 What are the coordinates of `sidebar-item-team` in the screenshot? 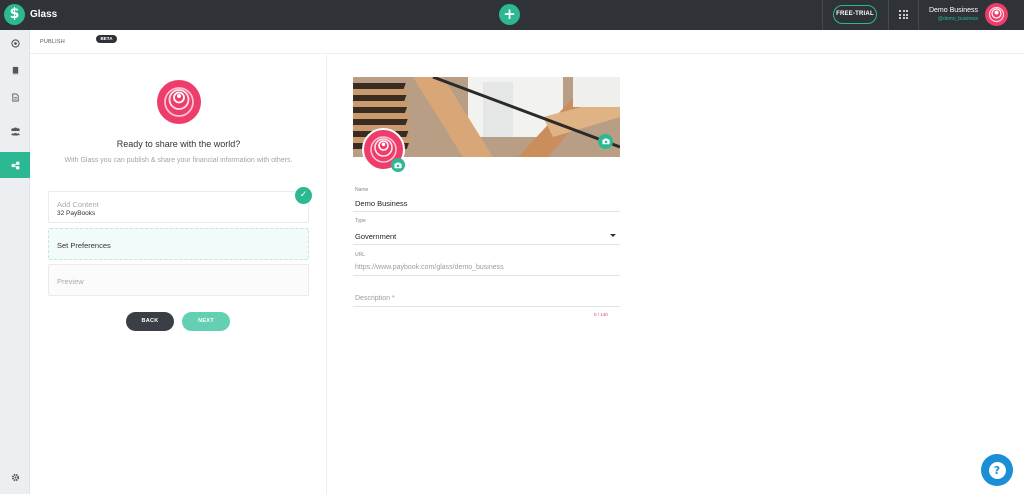 It's located at (15, 131).